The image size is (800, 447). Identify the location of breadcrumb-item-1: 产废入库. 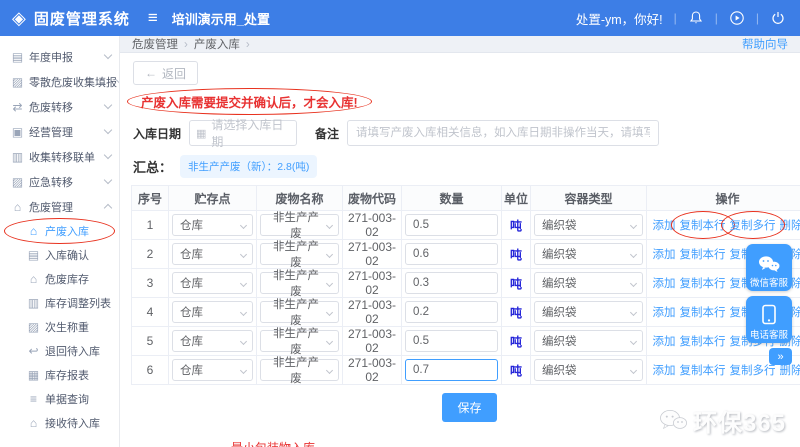
(217, 45).